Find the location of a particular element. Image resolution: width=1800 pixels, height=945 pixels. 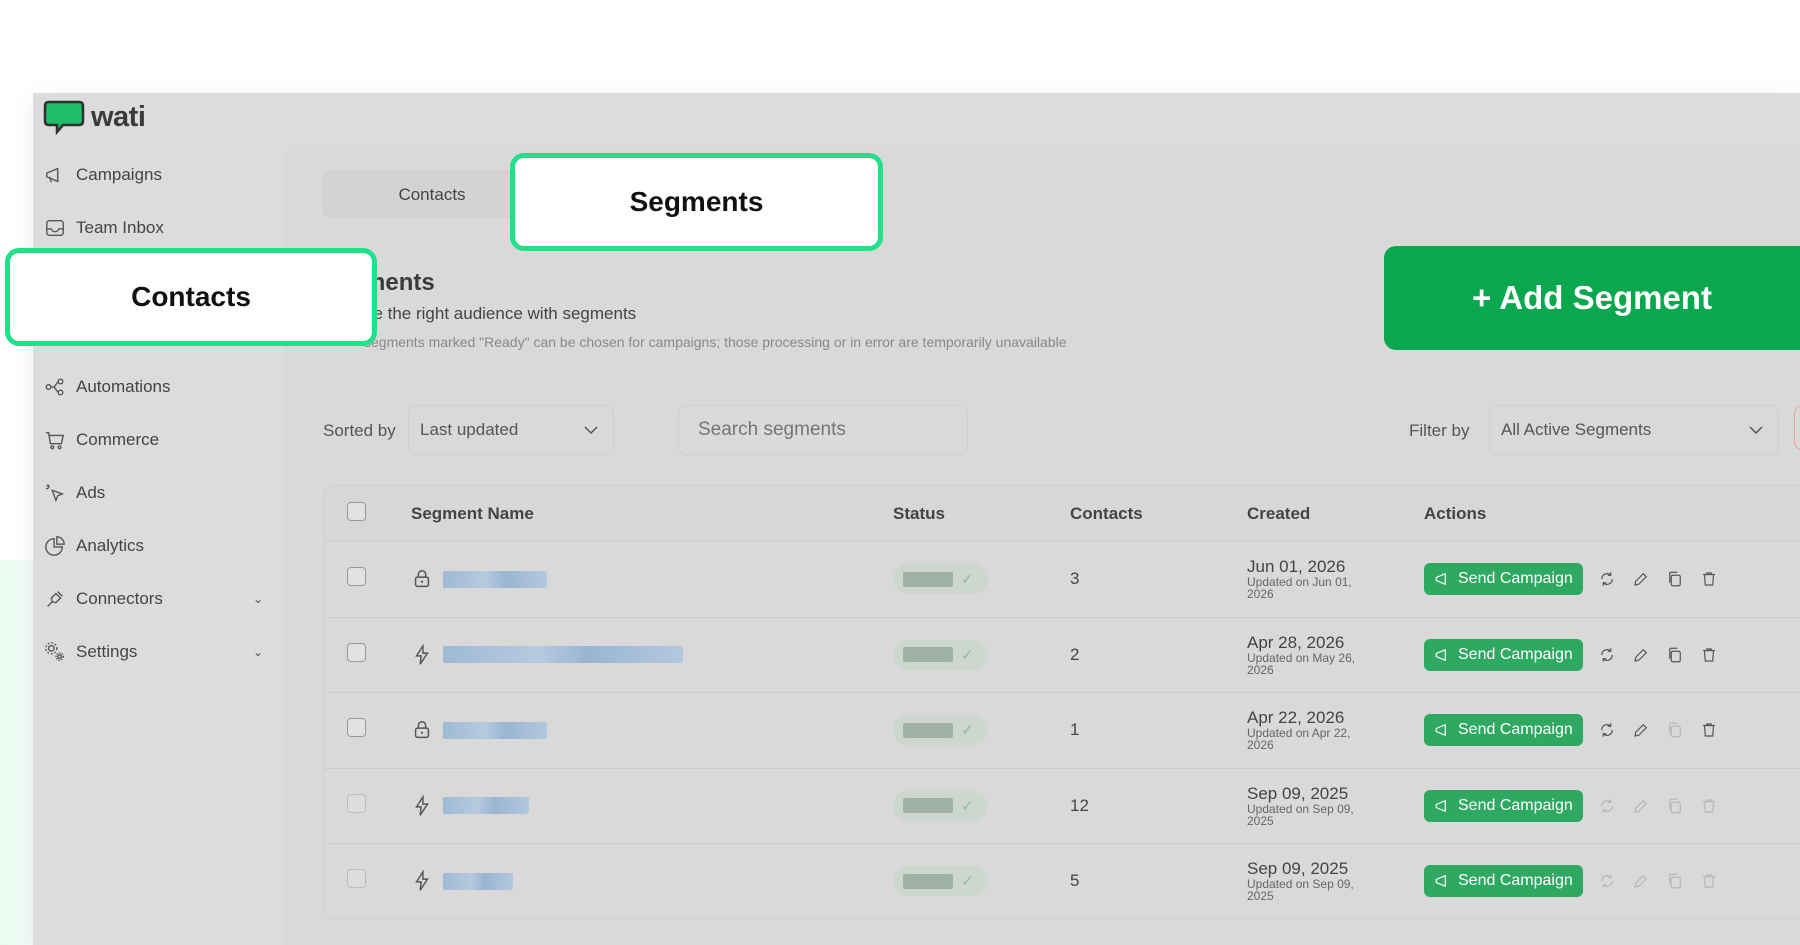

created-date: Sep 09, 2025 is located at coordinates (1298, 793).